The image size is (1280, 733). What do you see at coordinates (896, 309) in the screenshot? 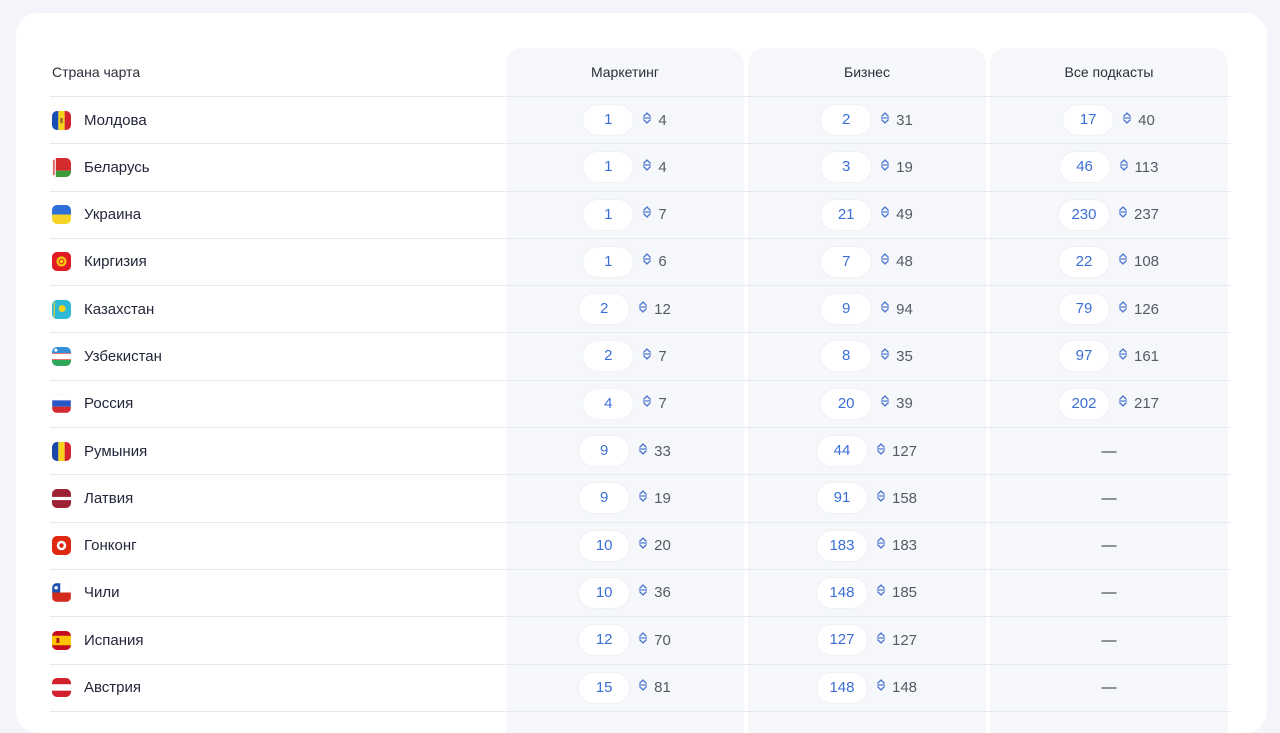
I see `business-best: 94` at bounding box center [896, 309].